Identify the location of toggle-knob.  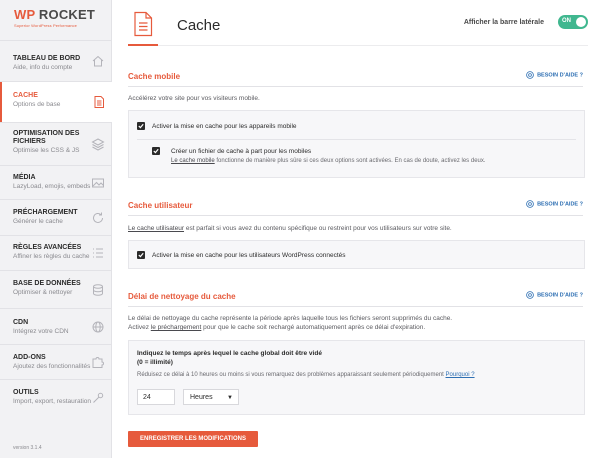
(581, 22).